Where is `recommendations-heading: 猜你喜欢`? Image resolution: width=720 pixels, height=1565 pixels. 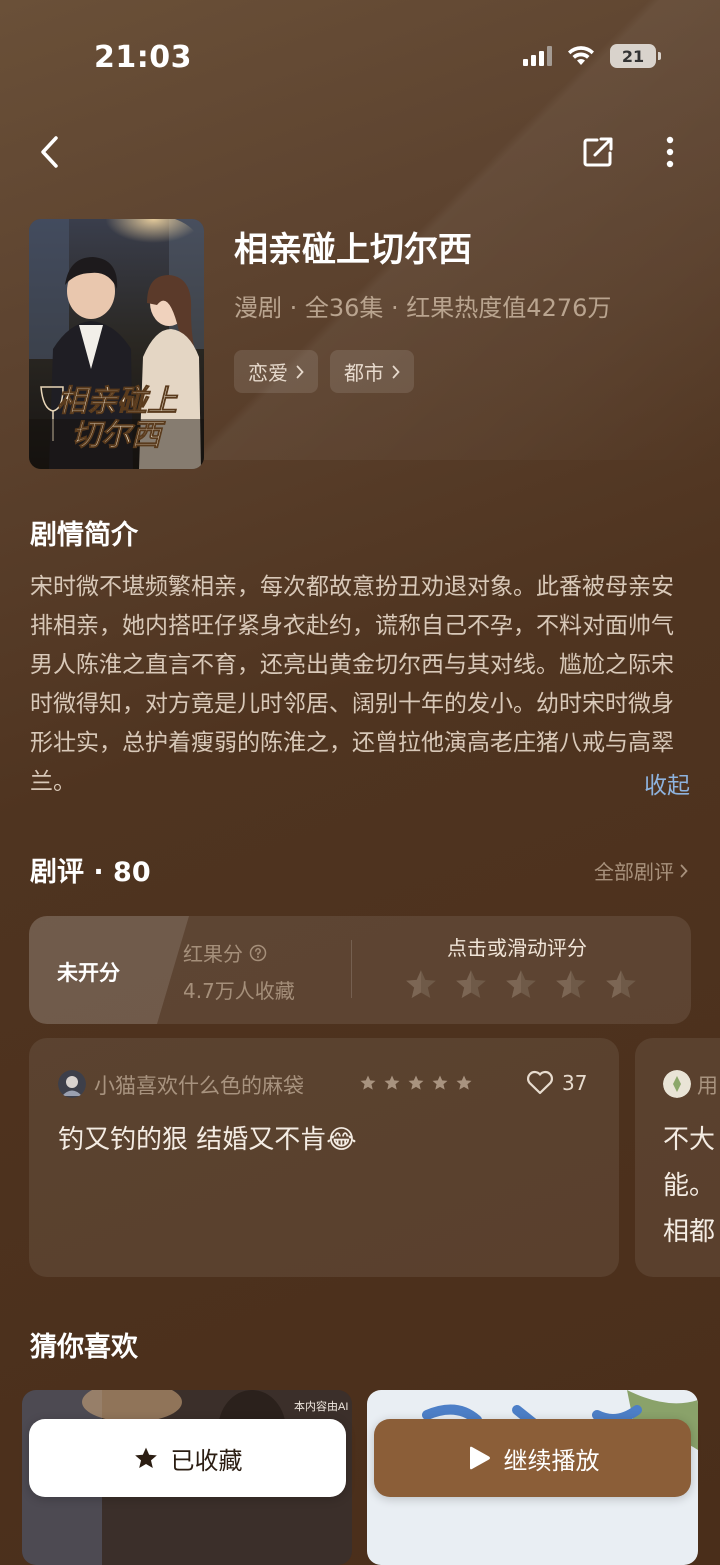
recommendations-heading: 猜你喜欢 is located at coordinates (84, 1347).